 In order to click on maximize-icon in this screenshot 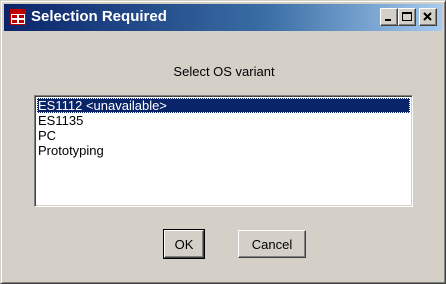, I will do `click(407, 16)`.